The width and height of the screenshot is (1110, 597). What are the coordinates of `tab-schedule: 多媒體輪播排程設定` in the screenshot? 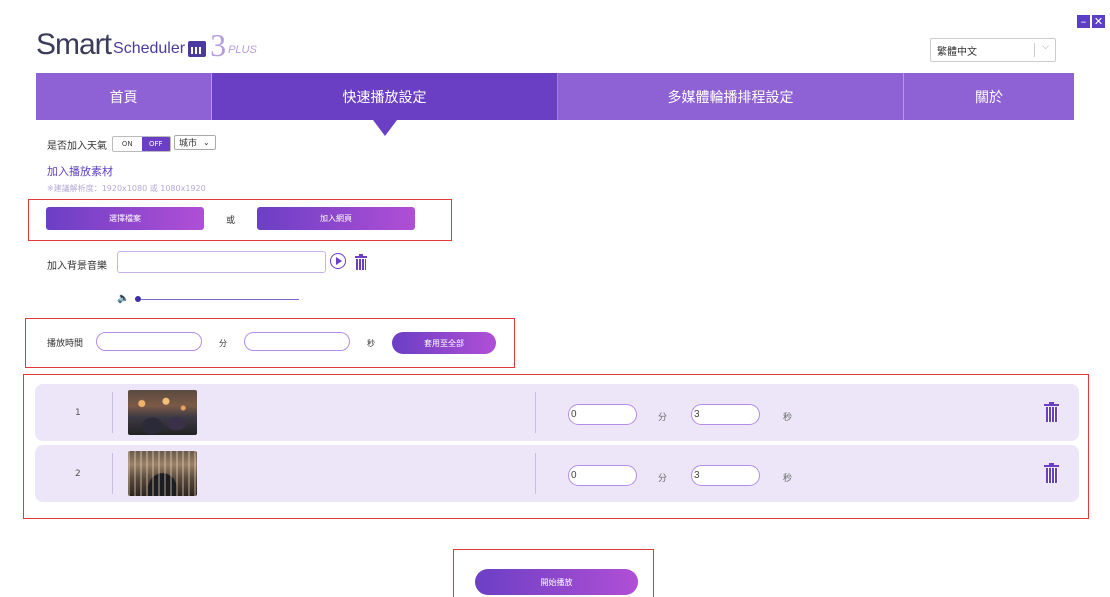 It's located at (731, 96).